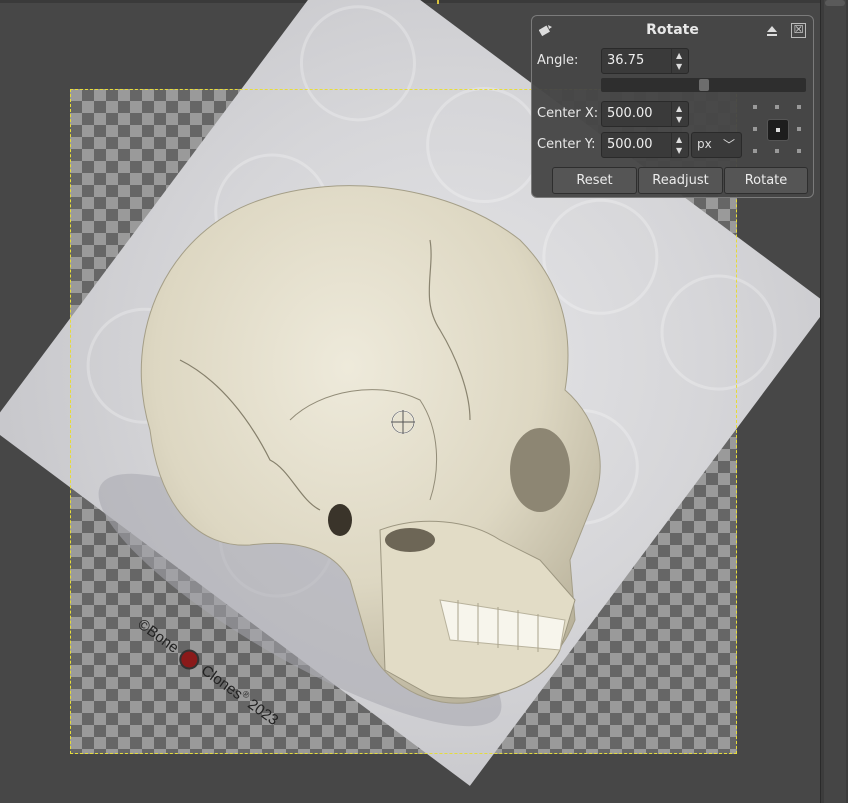  I want to click on readjust-button: Readjust, so click(680, 180).